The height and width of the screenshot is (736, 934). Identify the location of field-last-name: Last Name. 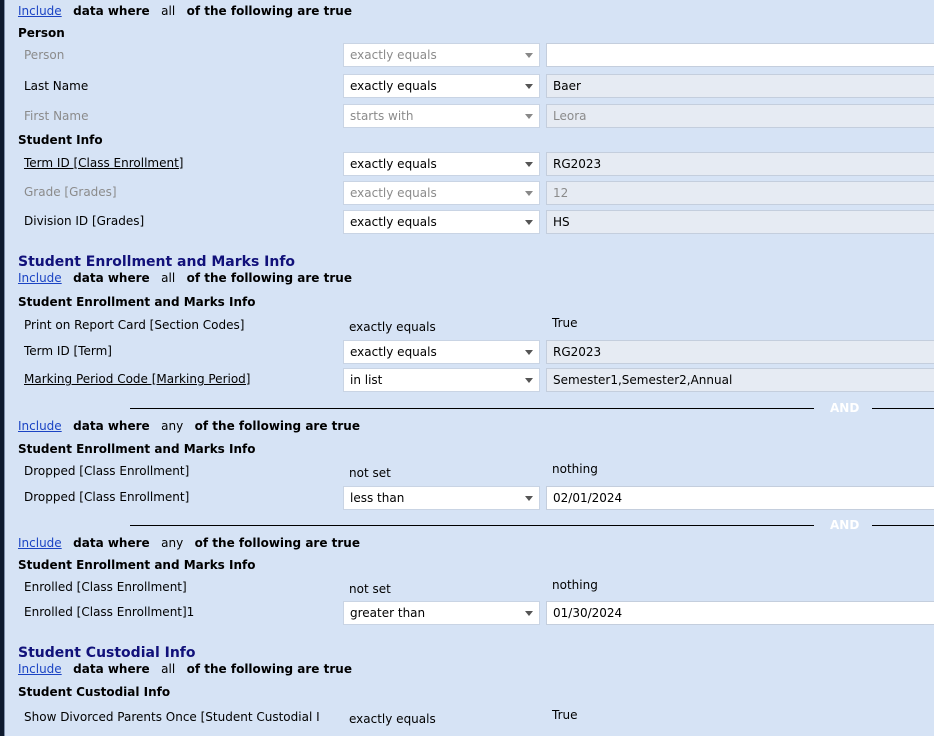
(56, 86).